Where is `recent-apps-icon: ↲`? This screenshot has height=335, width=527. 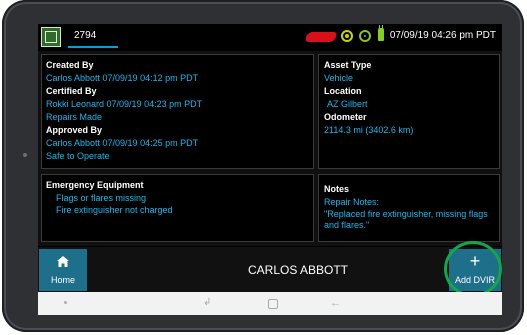
recent-apps-icon: ↲ is located at coordinates (207, 303).